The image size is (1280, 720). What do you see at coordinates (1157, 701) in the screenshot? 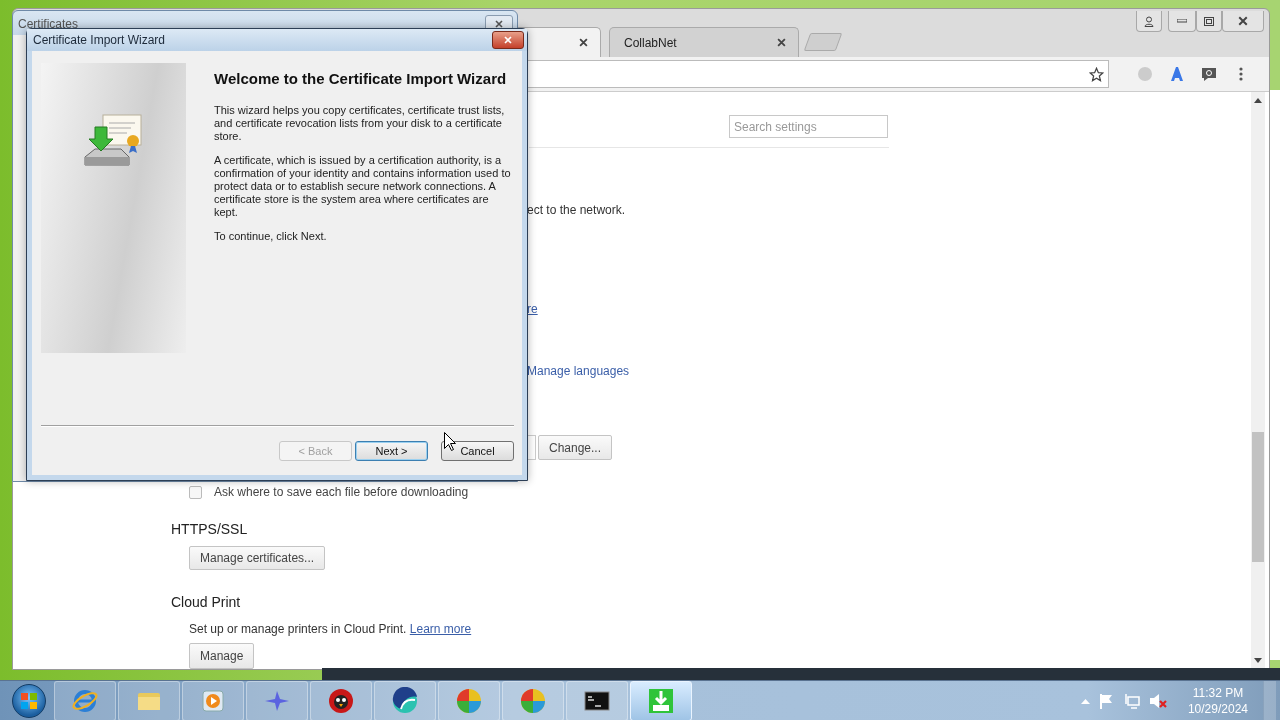
I see `speaker-muted-icon` at bounding box center [1157, 701].